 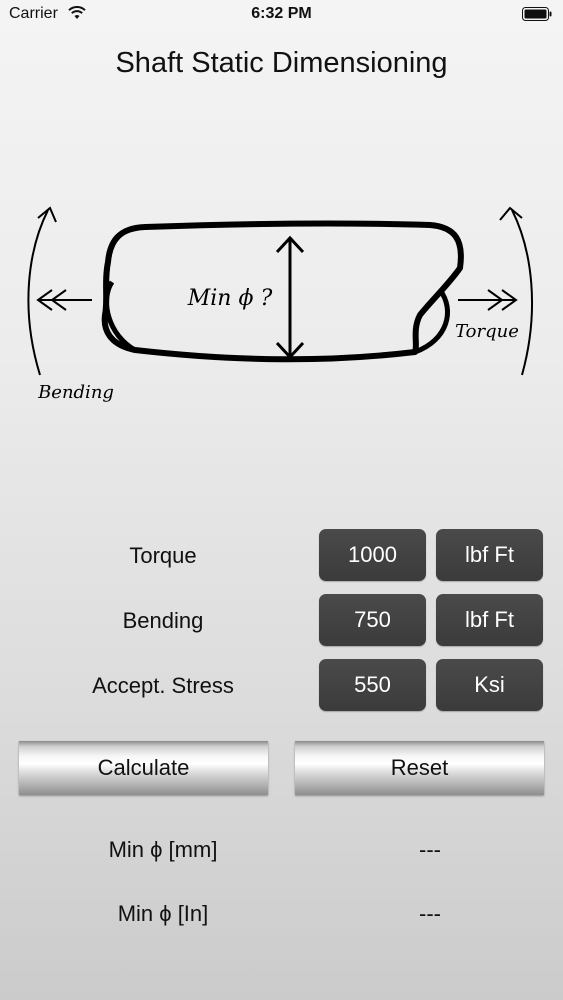 What do you see at coordinates (163, 685) in the screenshot?
I see `stress-label: Accept. Stress` at bounding box center [163, 685].